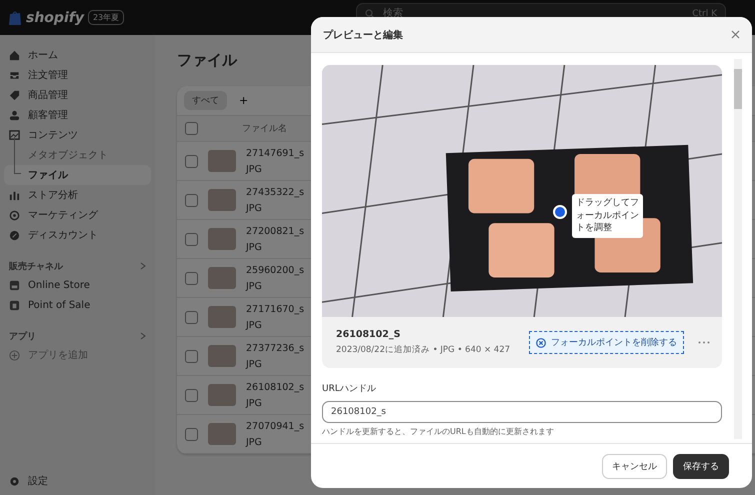 This screenshot has width=755, height=495. I want to click on nav-item: ファイル, so click(77, 175).